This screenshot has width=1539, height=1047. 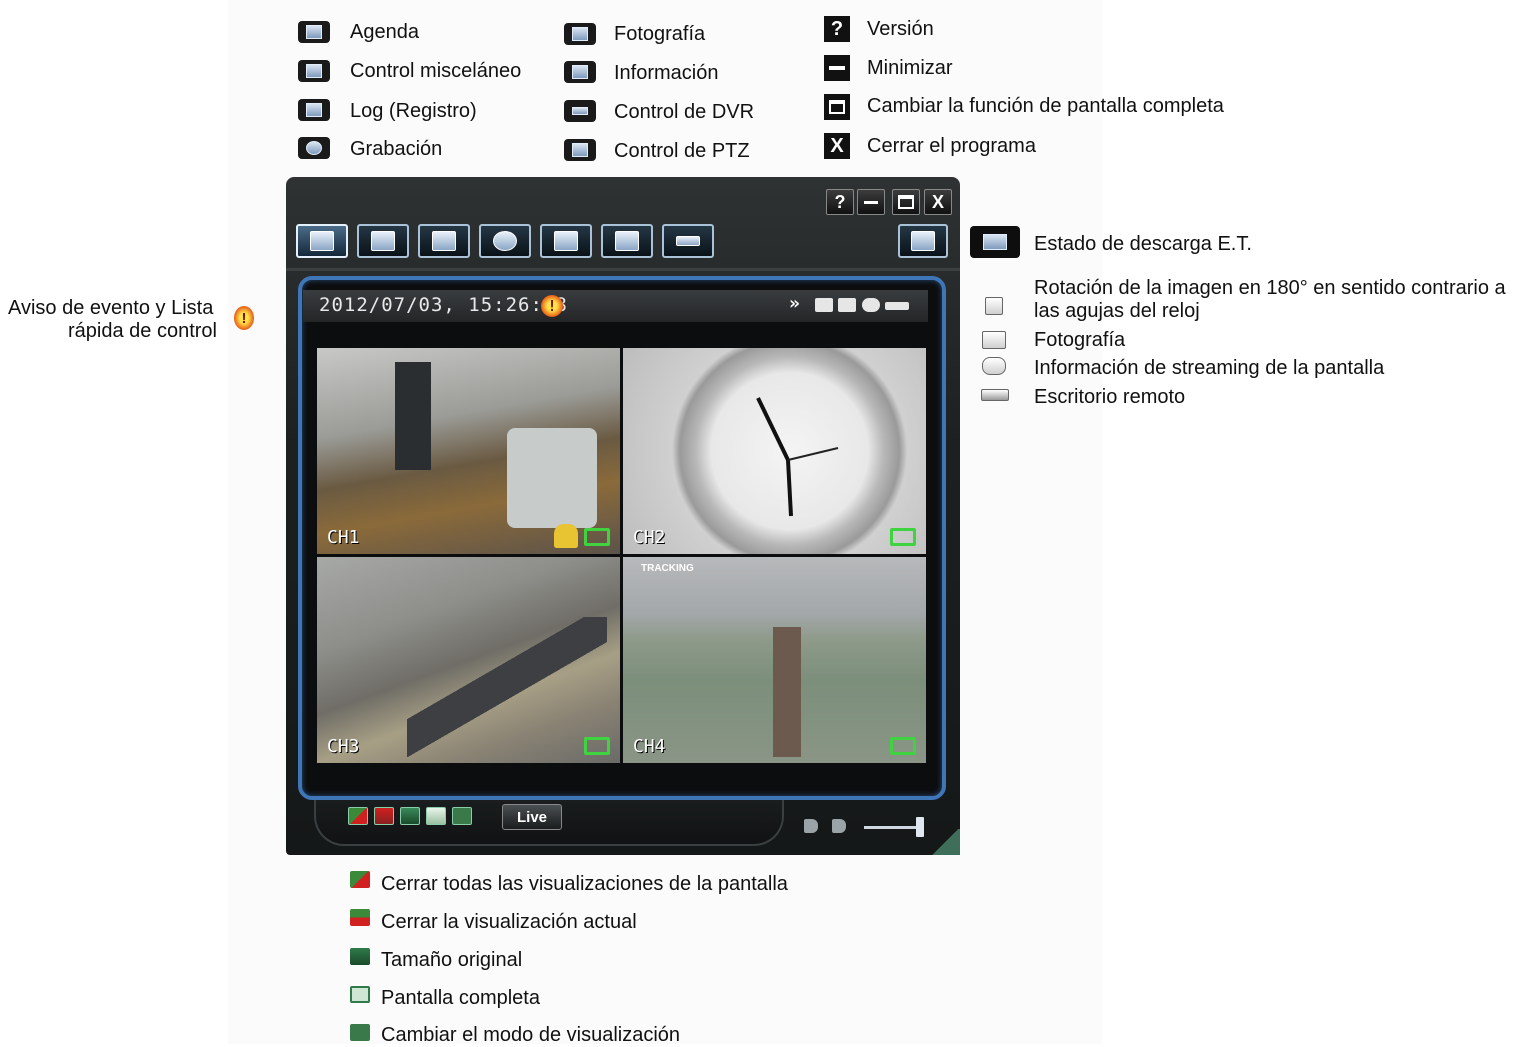 I want to click on camera-ch3: CH3, so click(x=468, y=660).